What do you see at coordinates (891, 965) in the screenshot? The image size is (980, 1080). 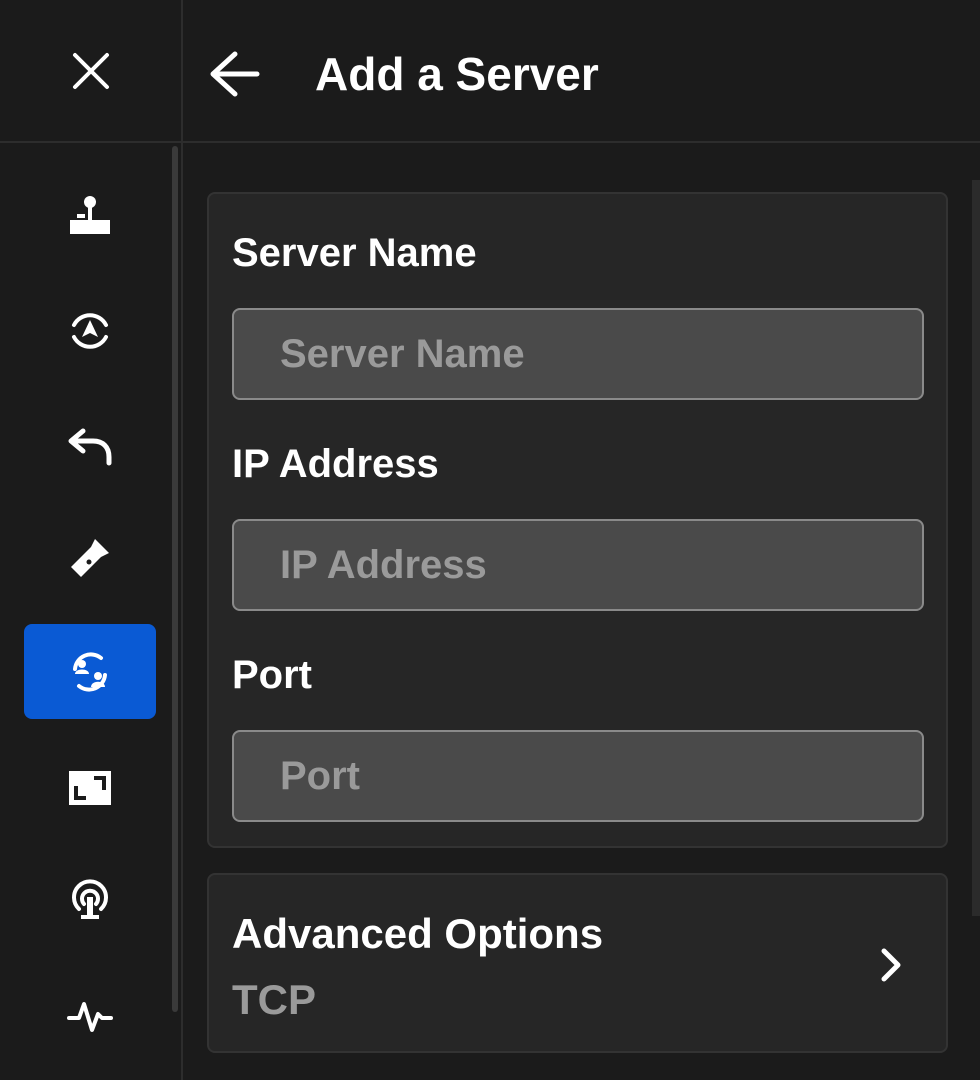 I see `chevron-right-icon` at bounding box center [891, 965].